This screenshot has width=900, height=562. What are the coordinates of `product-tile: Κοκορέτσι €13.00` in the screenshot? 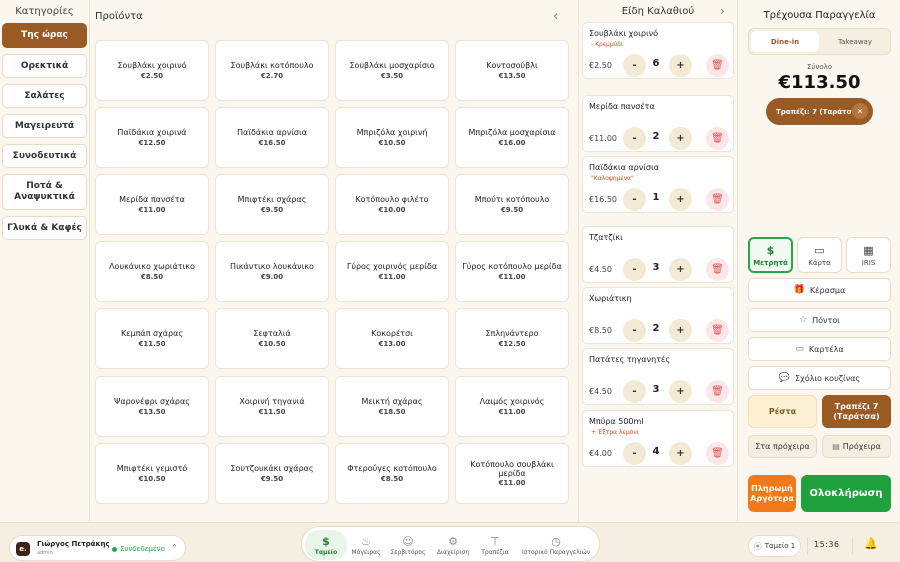 It's located at (392, 338).